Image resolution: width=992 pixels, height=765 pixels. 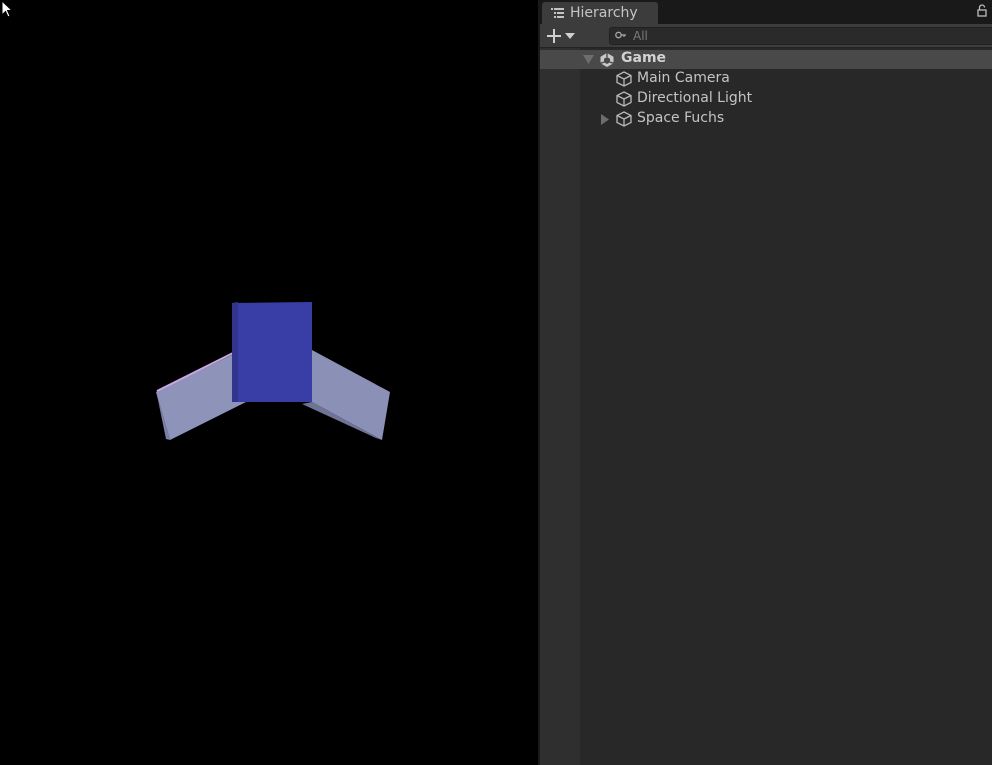 What do you see at coordinates (7, 9) in the screenshot?
I see `mouse-cursor-icon` at bounding box center [7, 9].